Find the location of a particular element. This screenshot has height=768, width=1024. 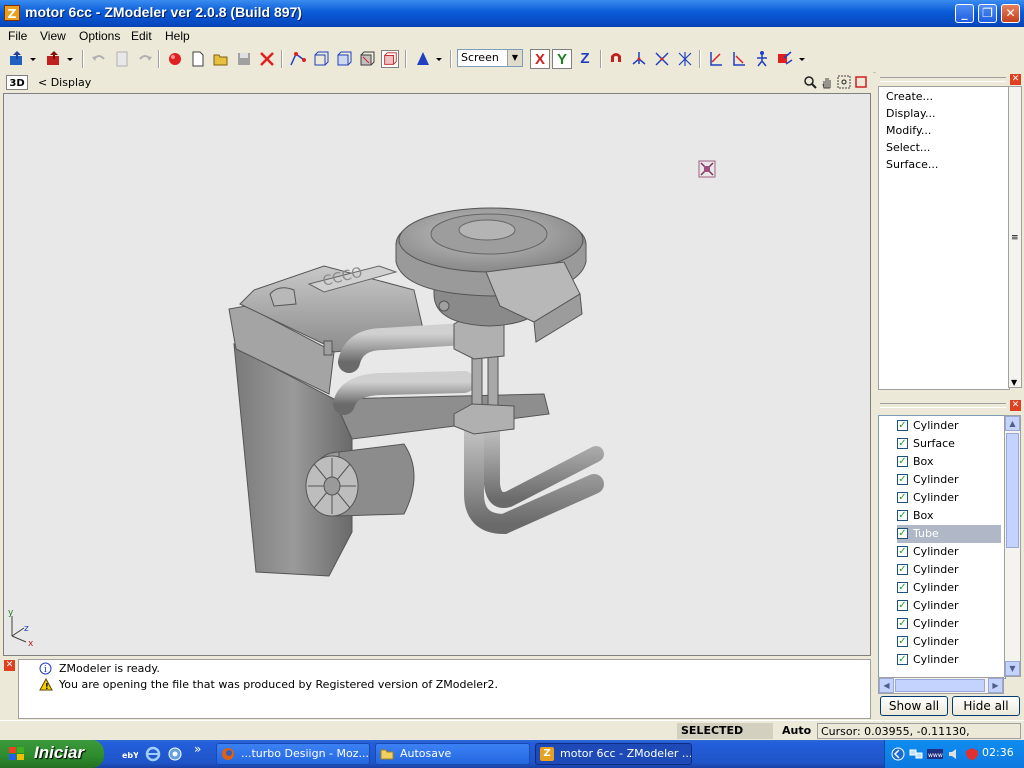

security-tray-icon is located at coordinates (972, 754).